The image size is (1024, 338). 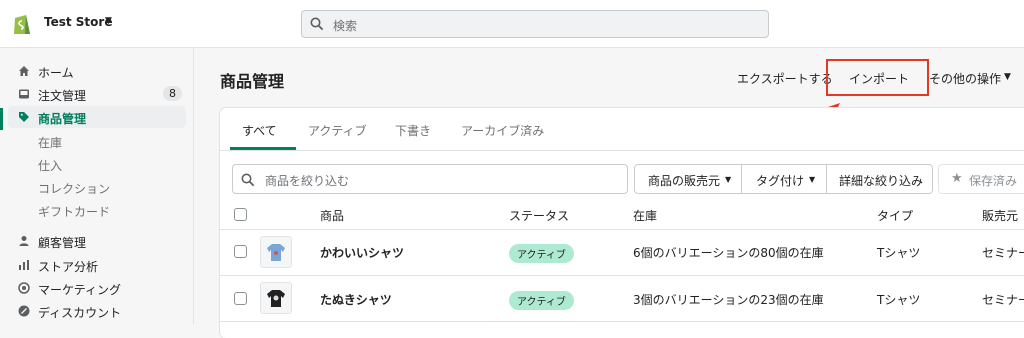 I want to click on tab-active: アクティブ, so click(x=337, y=130).